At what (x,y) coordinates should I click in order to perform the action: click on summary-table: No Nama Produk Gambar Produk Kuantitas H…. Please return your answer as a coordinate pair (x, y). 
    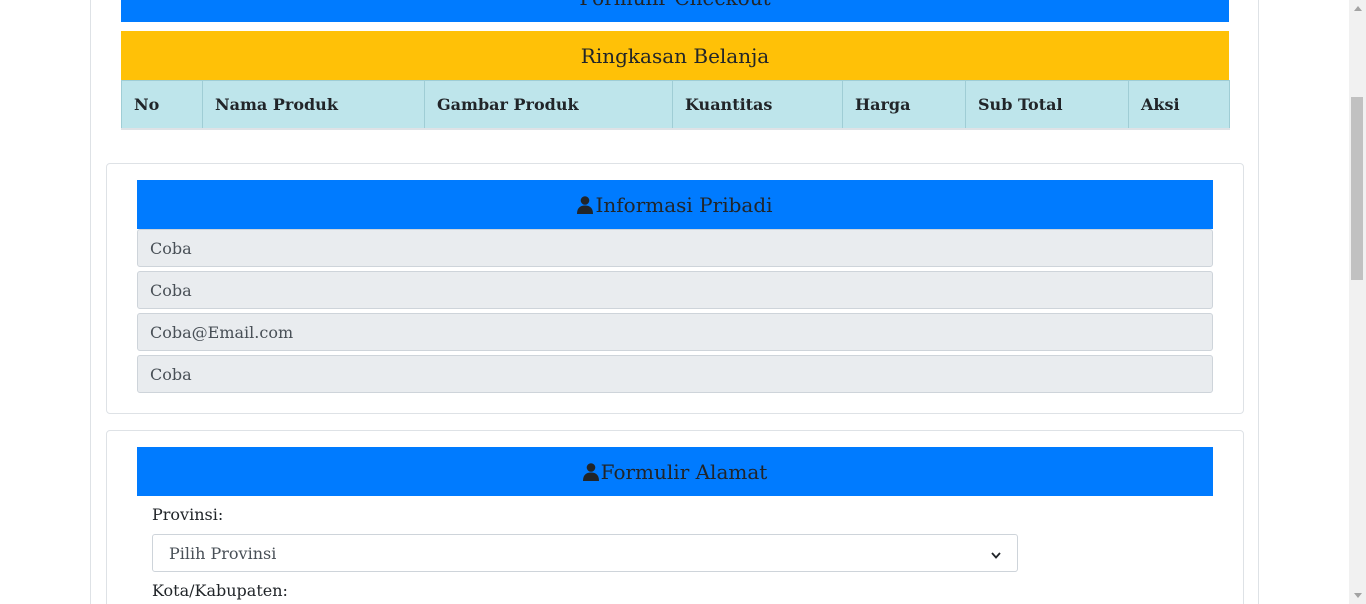
    Looking at the image, I should click on (675, 105).